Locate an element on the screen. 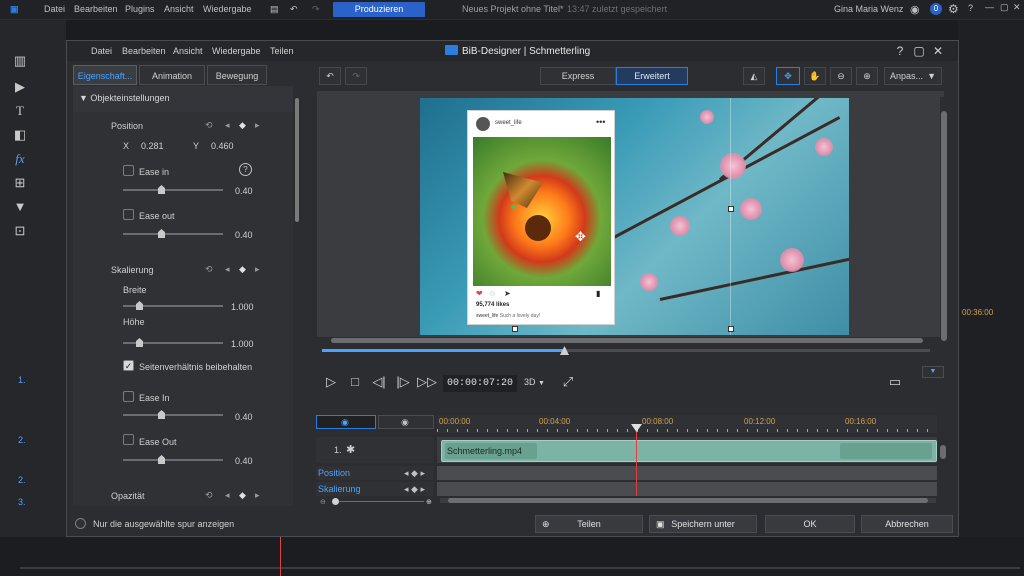 The image size is (1024, 576). opacity-reset-icon: ⟲ is located at coordinates (209, 495).